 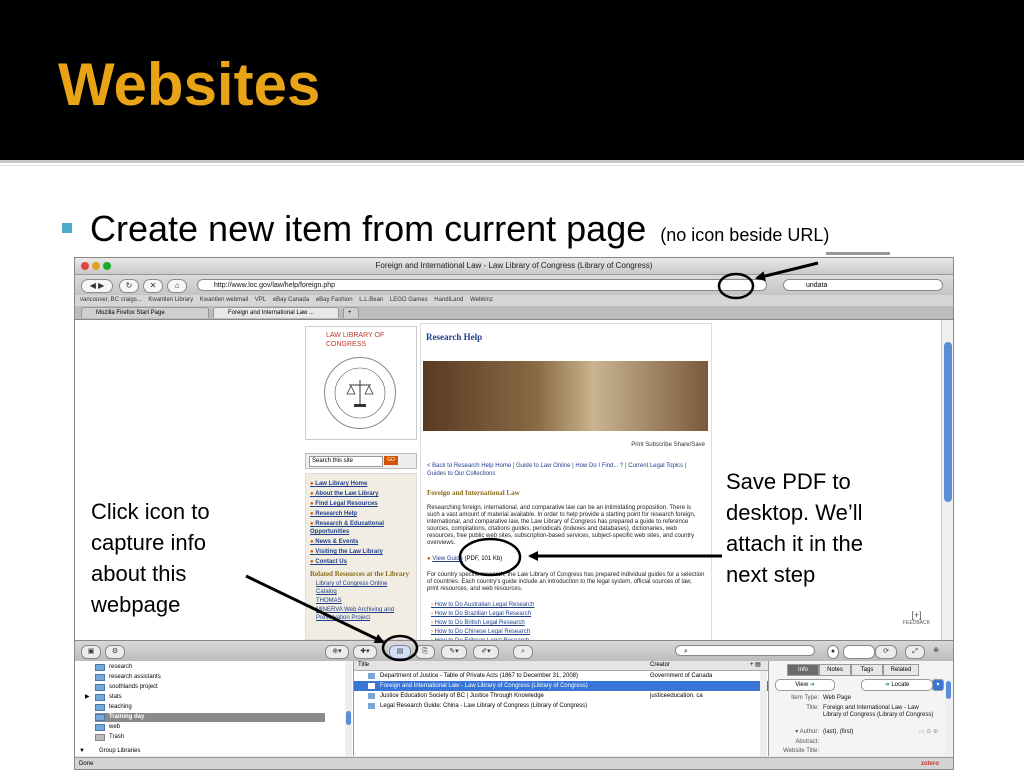 What do you see at coordinates (787, 271) in the screenshot?
I see `url-arrow-annotation` at bounding box center [787, 271].